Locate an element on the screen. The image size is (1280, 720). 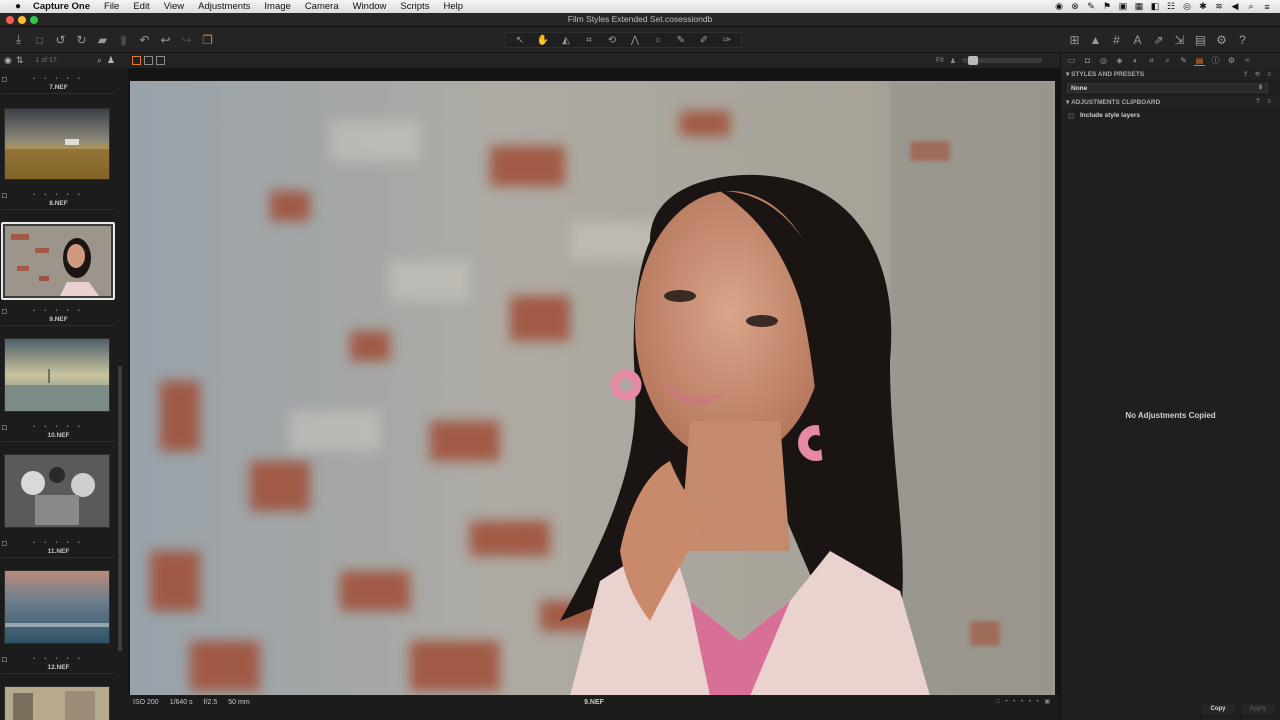
copy-apply-icon: ✑ is located at coordinates (727, 40).